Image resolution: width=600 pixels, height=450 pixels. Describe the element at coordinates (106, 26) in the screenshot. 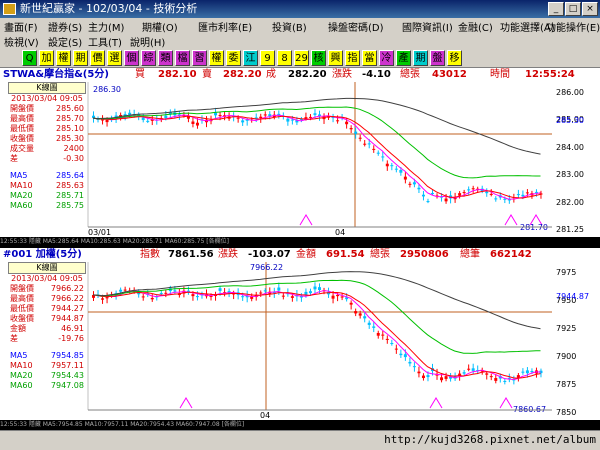

I see `menu-item: 主力(M)` at that location.